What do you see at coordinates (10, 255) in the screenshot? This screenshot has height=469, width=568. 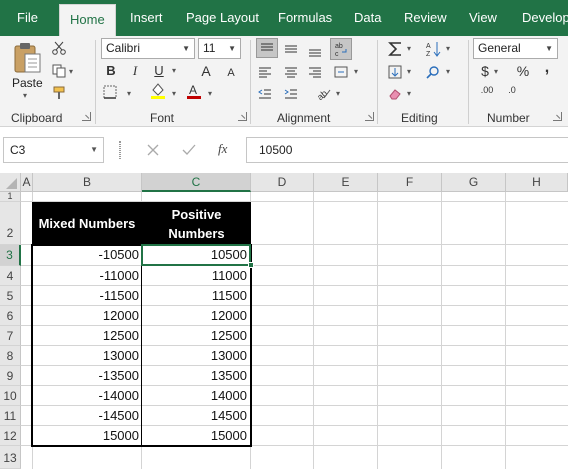 I see `row-header-3: 3` at bounding box center [10, 255].